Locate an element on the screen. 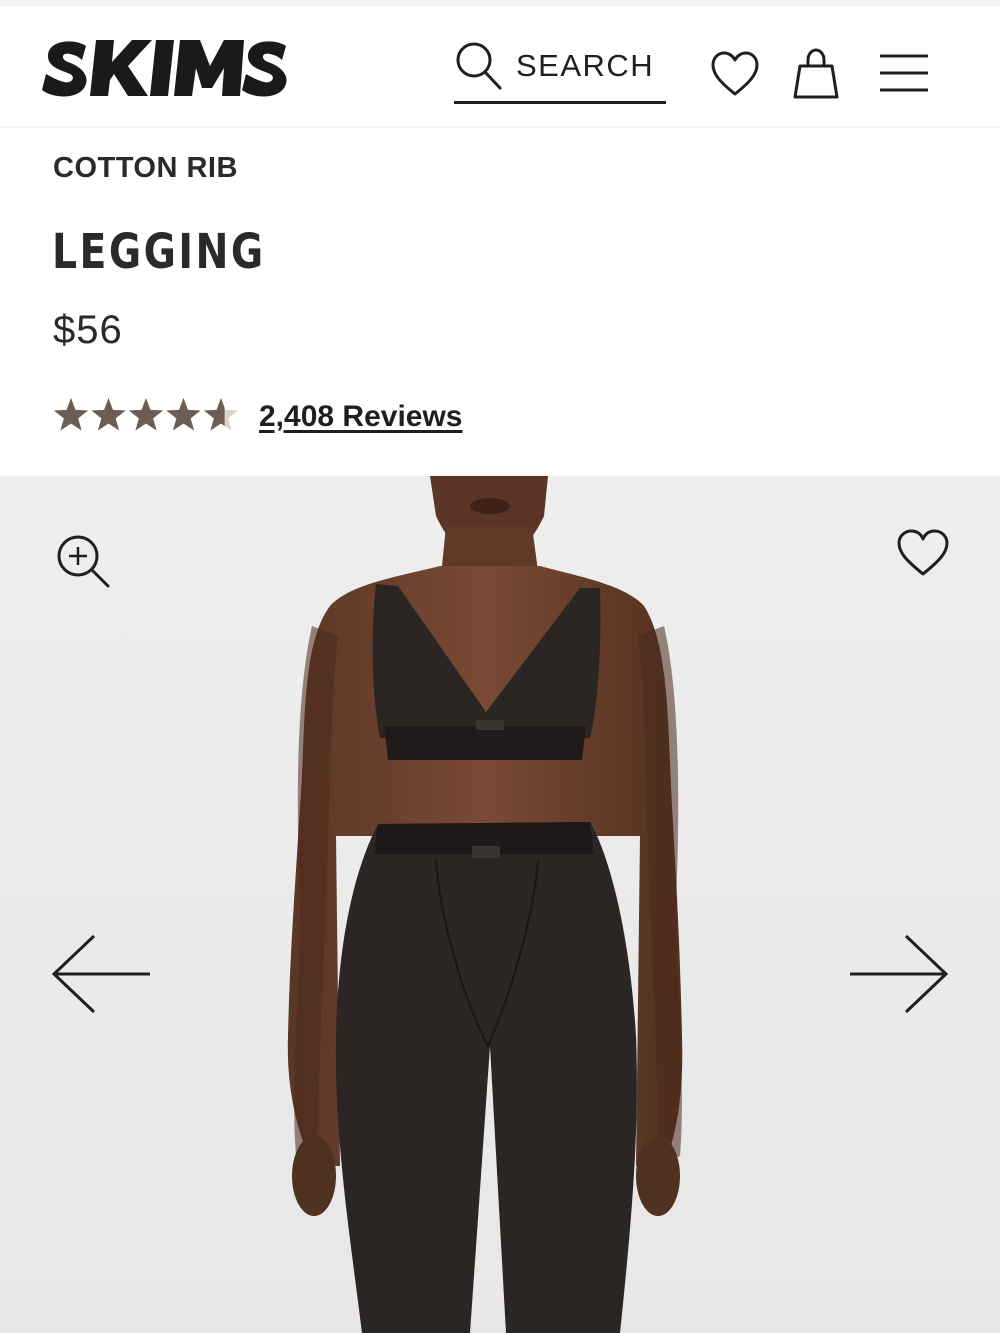  arrow-right-icon is located at coordinates (899, 974).